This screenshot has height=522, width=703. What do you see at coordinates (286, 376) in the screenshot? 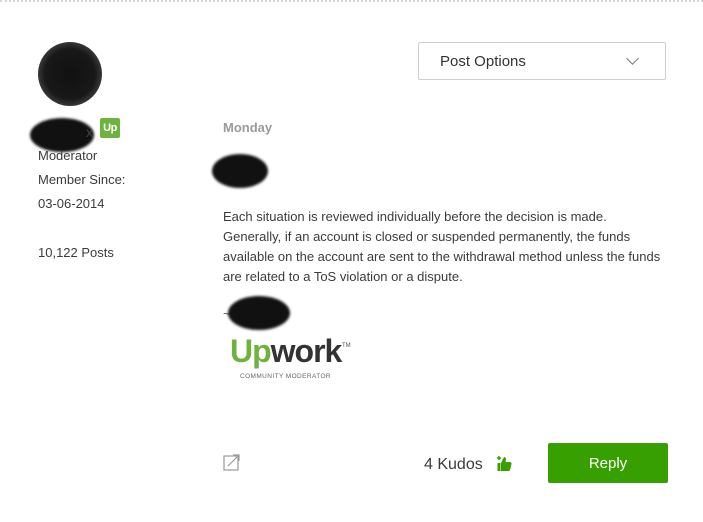
I see `logo-caption: COMMUNITY MODERATOR` at bounding box center [286, 376].